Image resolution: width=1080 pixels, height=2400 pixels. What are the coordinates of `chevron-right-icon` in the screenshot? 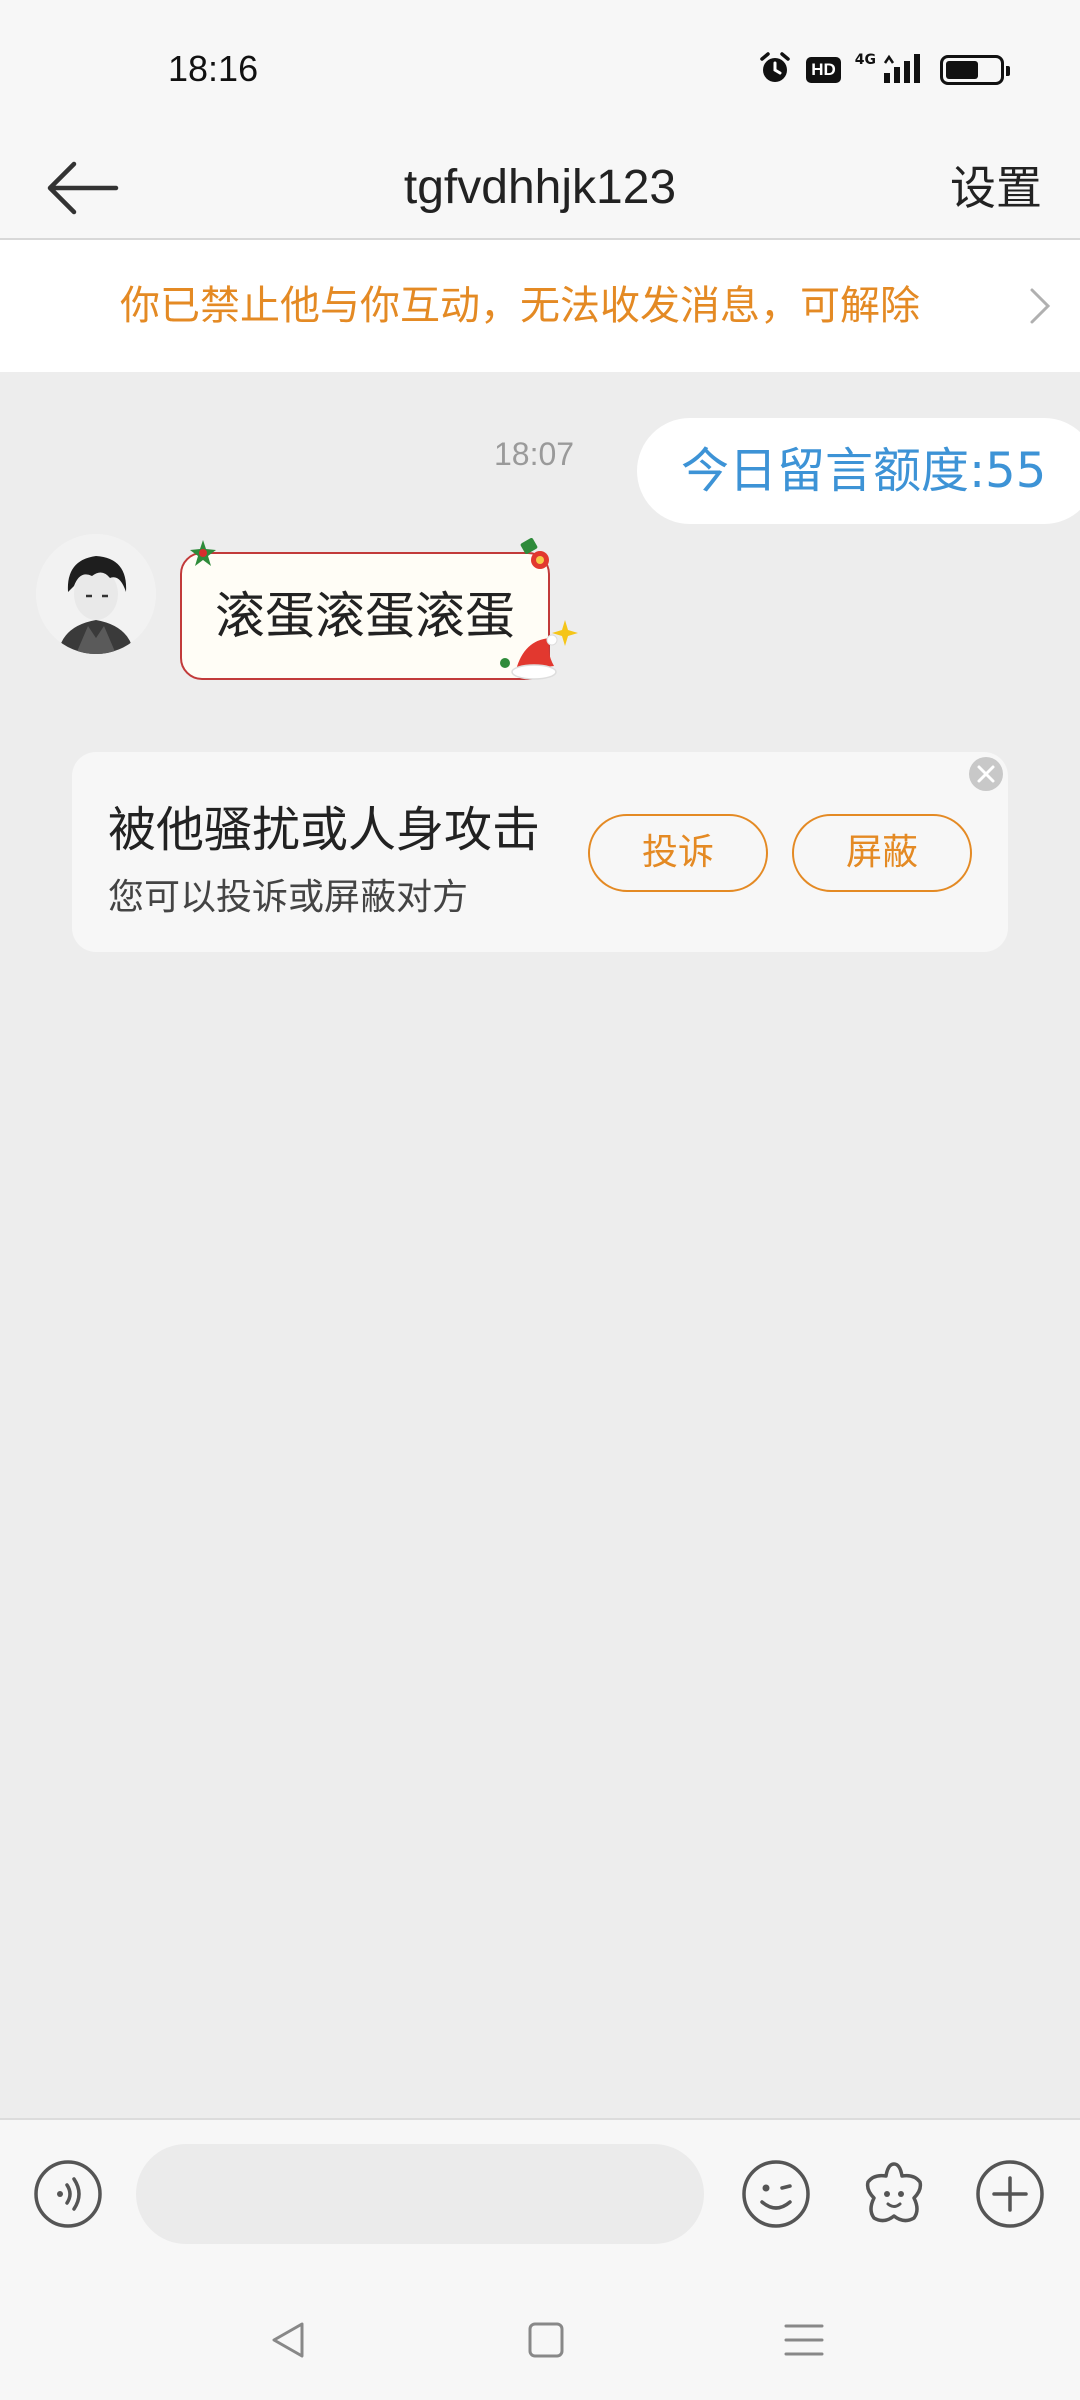 It's located at (1040, 306).